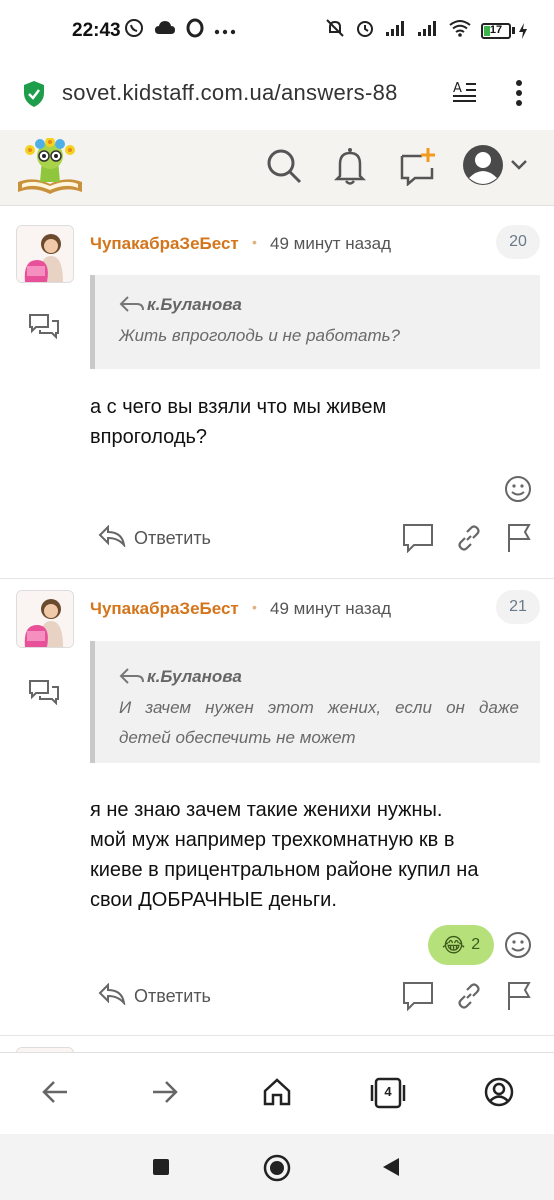 The height and width of the screenshot is (1200, 554). I want to click on battery-level: 17, so click(496, 29).